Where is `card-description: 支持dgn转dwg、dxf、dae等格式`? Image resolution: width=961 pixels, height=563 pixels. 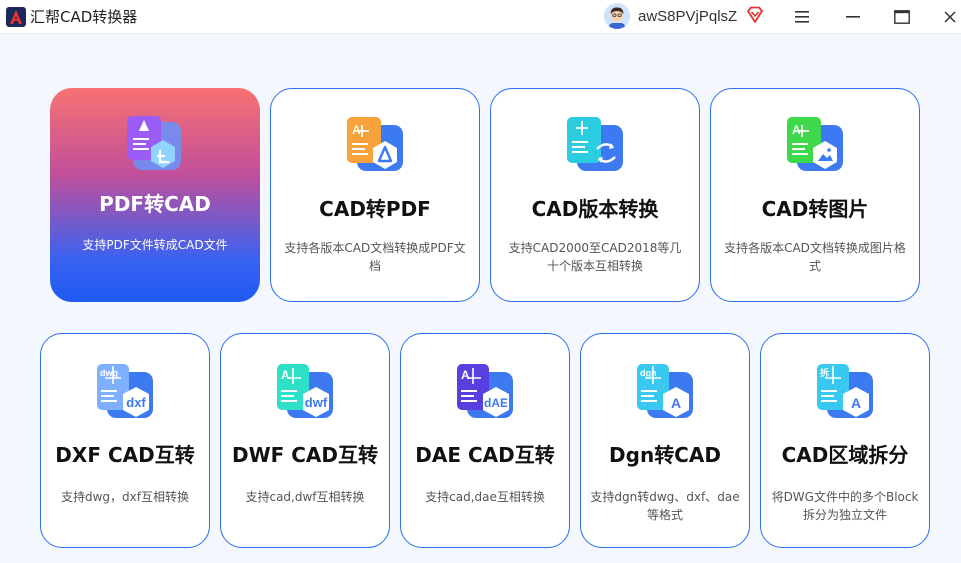 card-description: 支持dgn转dwg、dxf、dae等格式 is located at coordinates (665, 506).